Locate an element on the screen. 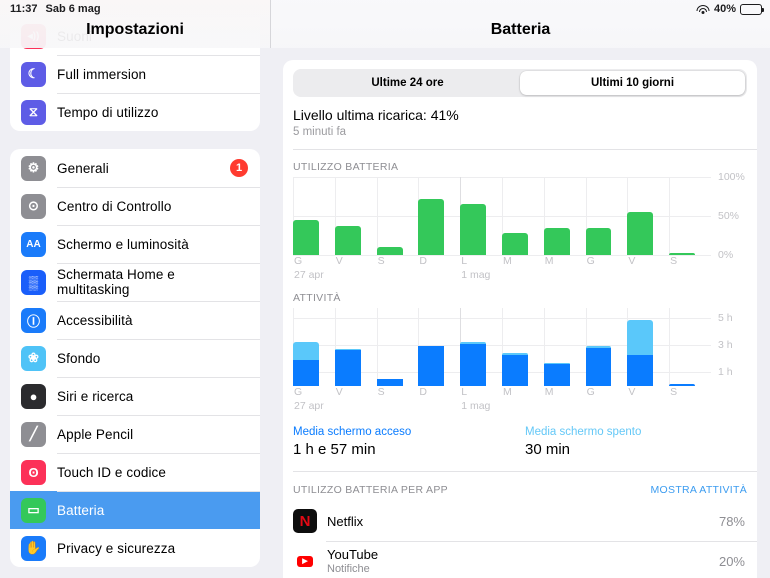 The width and height of the screenshot is (770, 578). x-tick-label: G 27 apr is located at coordinates (314, 399).